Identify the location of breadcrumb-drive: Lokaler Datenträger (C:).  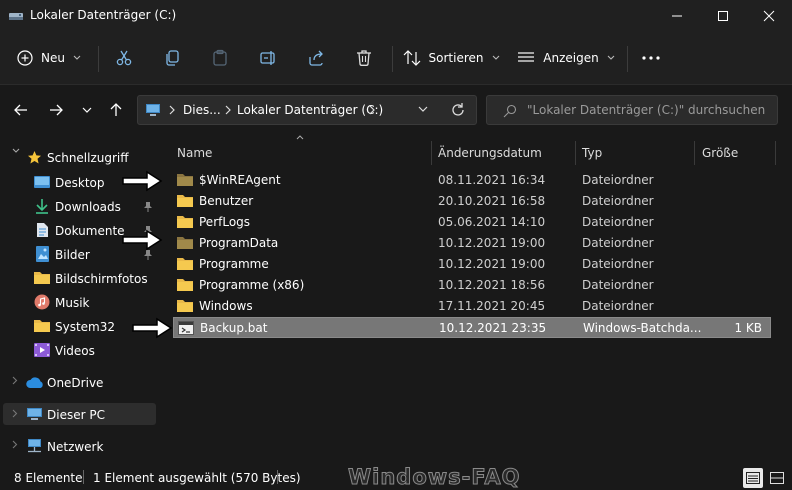
(310, 110).